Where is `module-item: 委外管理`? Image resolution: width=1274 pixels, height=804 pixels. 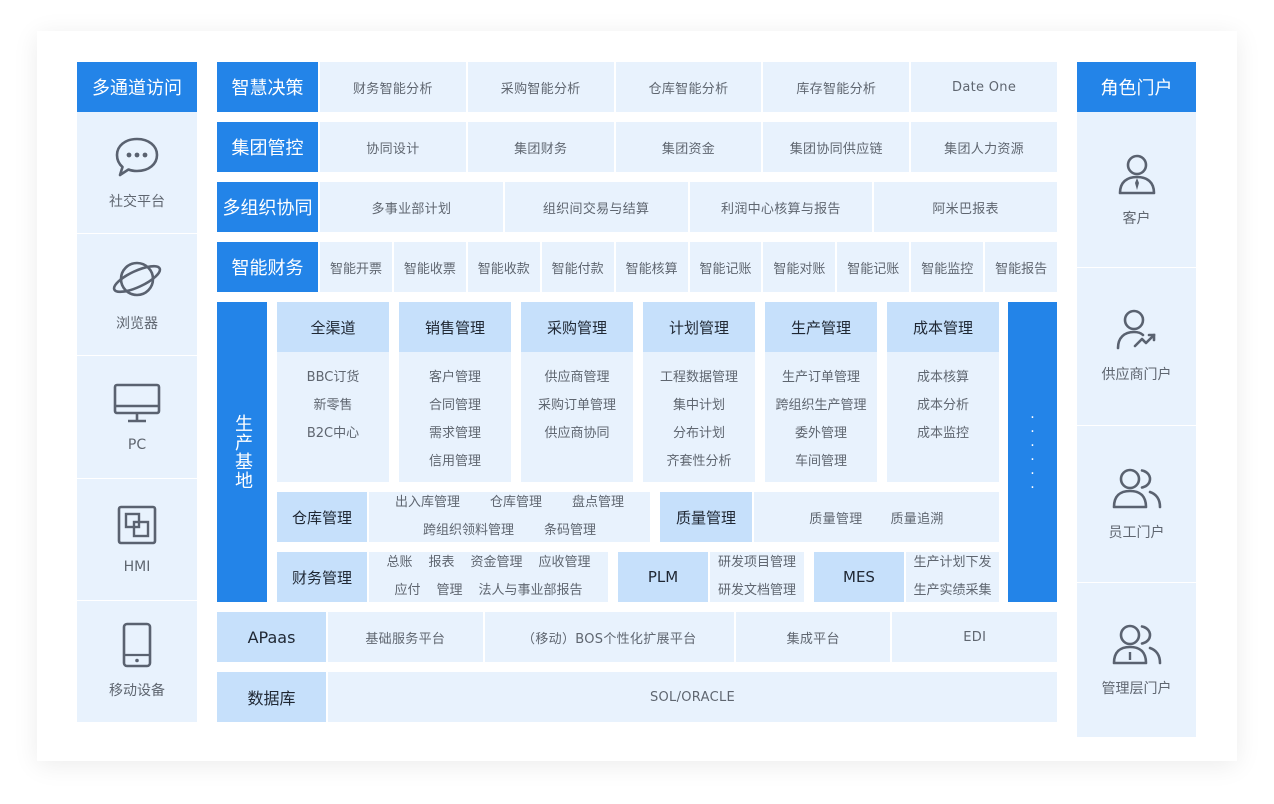 module-item: 委外管理 is located at coordinates (821, 434).